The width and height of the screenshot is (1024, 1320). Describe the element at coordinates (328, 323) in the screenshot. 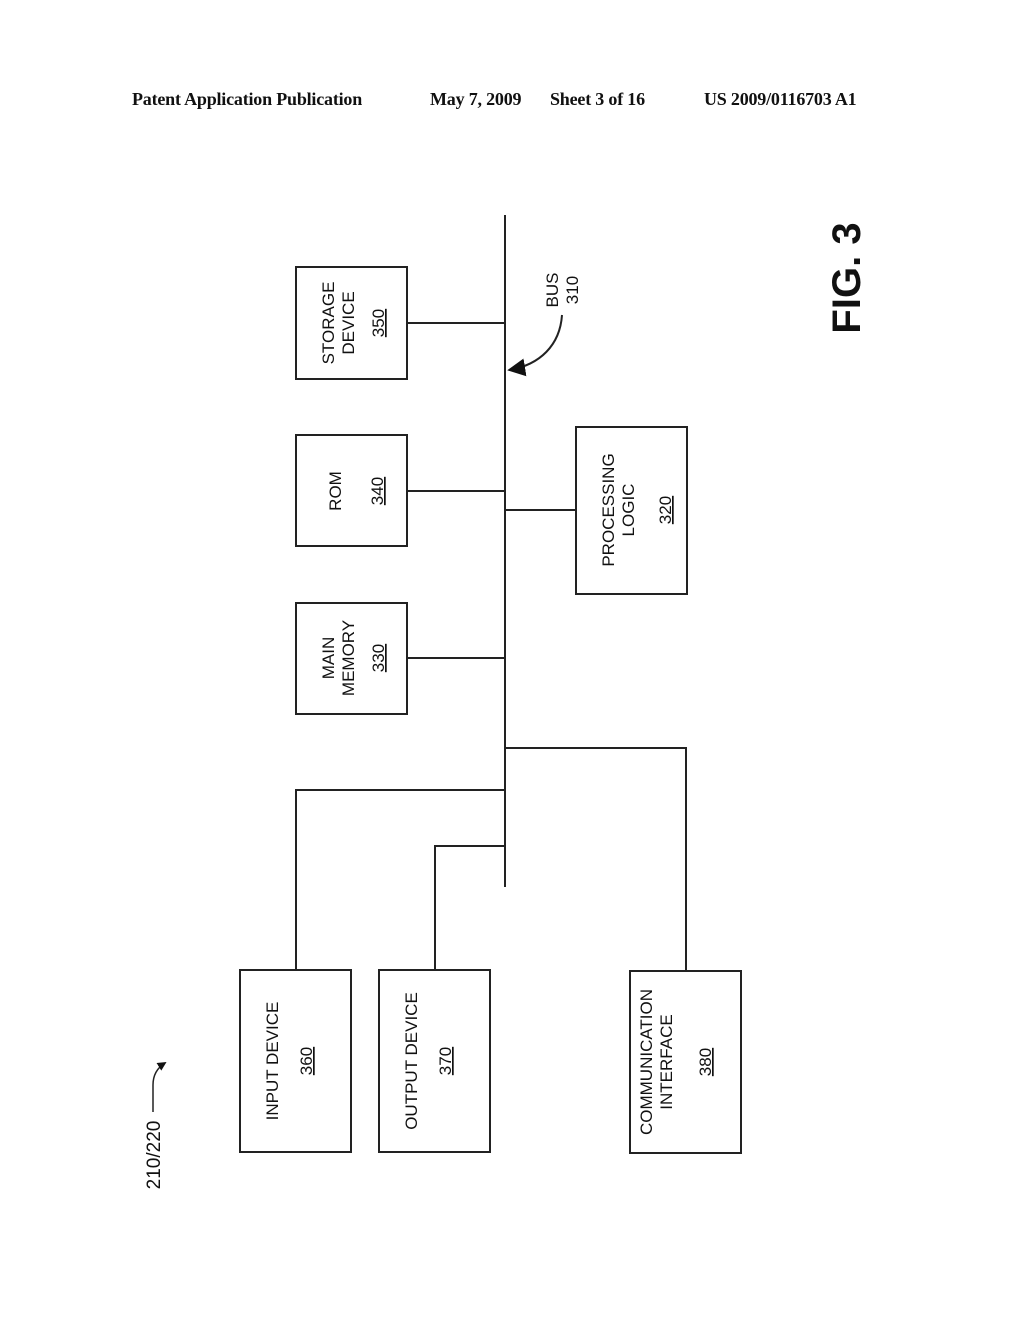

I see `storage-device-label-1: STORAGE` at that location.